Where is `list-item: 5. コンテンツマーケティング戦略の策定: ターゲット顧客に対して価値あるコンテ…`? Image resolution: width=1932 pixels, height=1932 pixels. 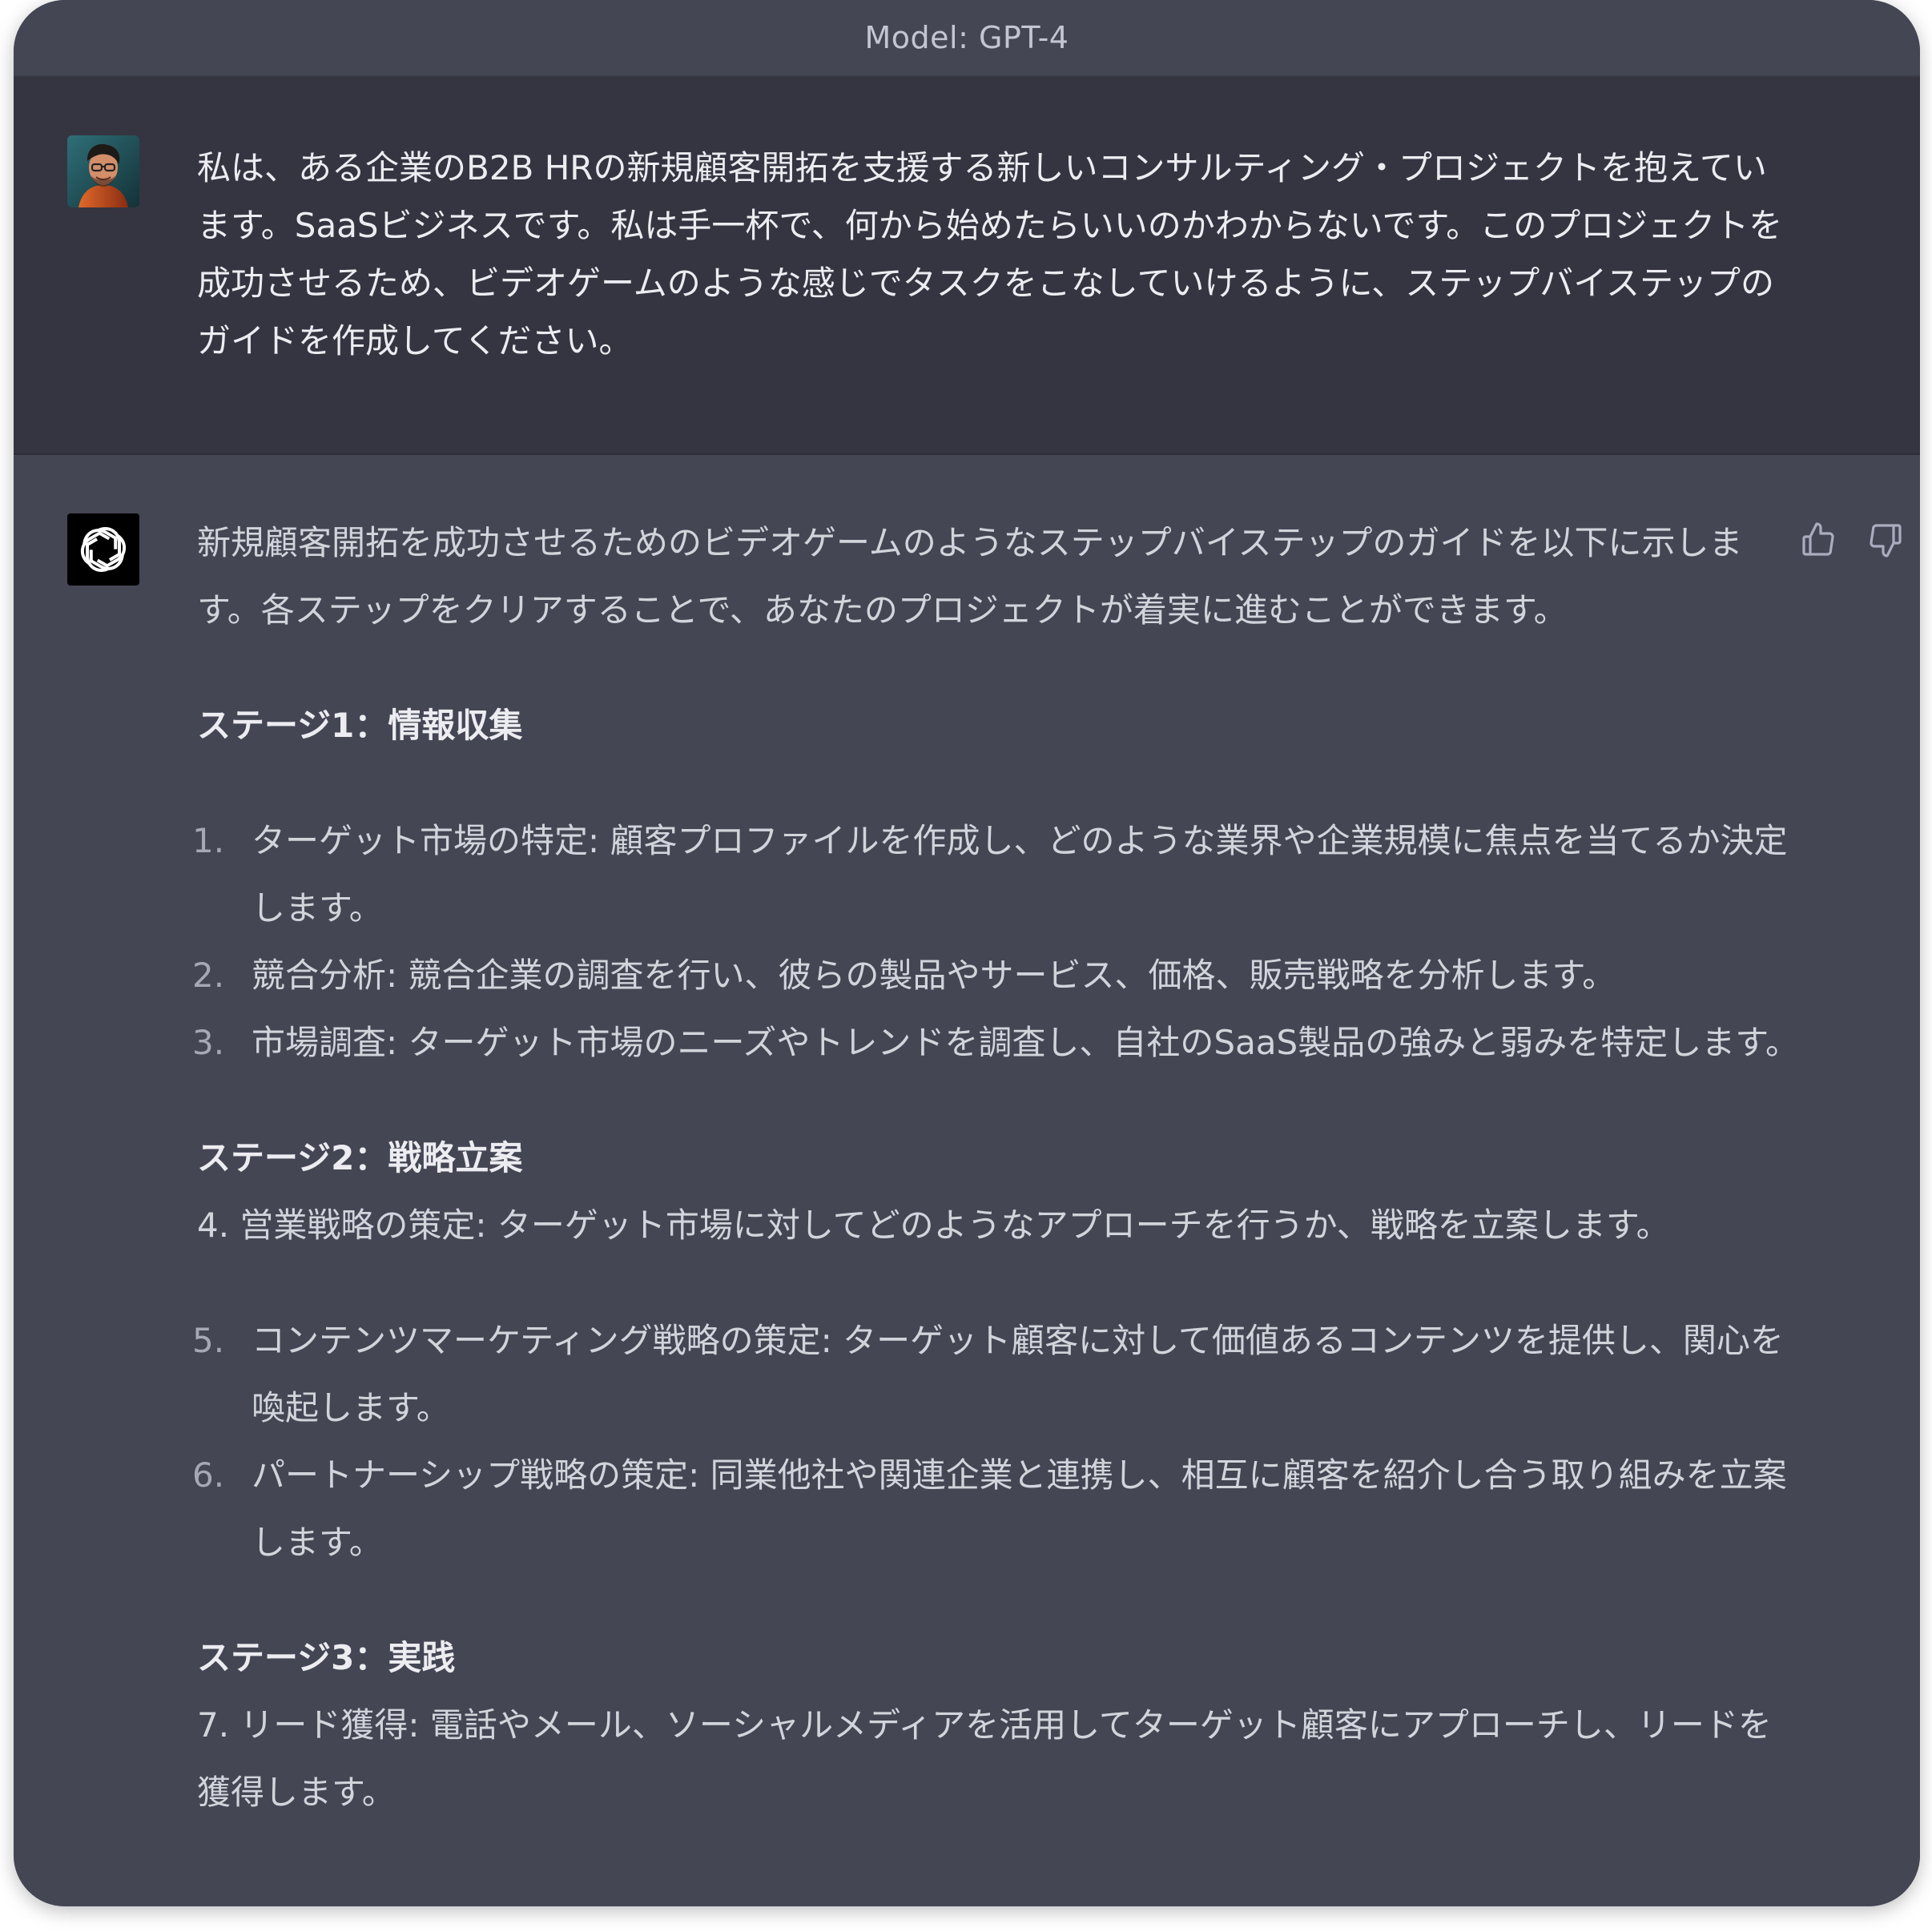
list-item: 5. コンテンツマーケティング戦略の策定: ターゲット顧客に対して価値あるコンテ… is located at coordinates (996, 1374).